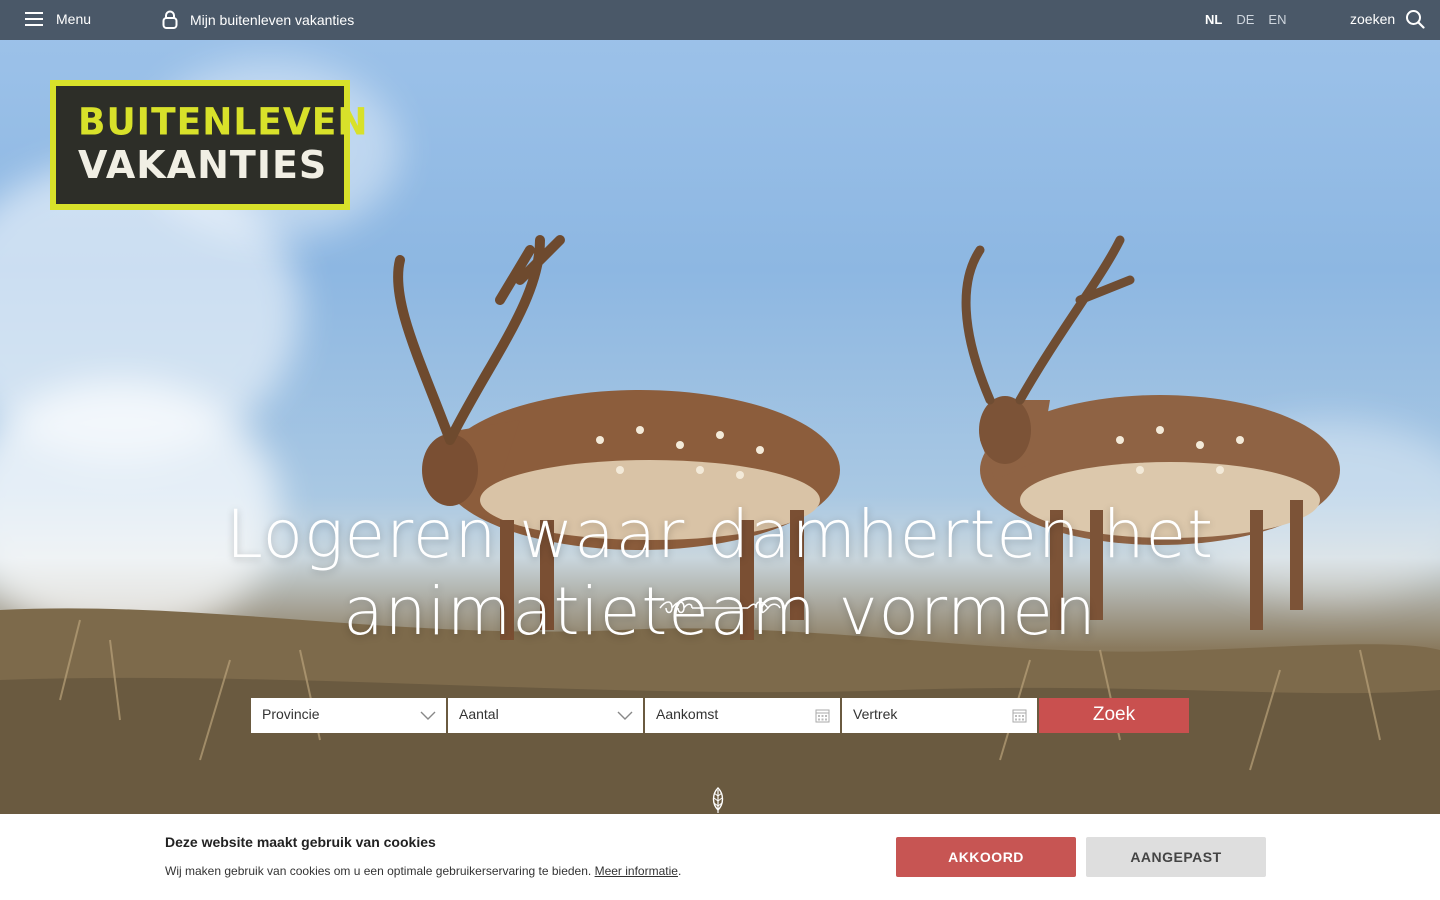 The height and width of the screenshot is (900, 1440). What do you see at coordinates (986, 857) in the screenshot?
I see `cookie-accept-button: AKKOORD` at bounding box center [986, 857].